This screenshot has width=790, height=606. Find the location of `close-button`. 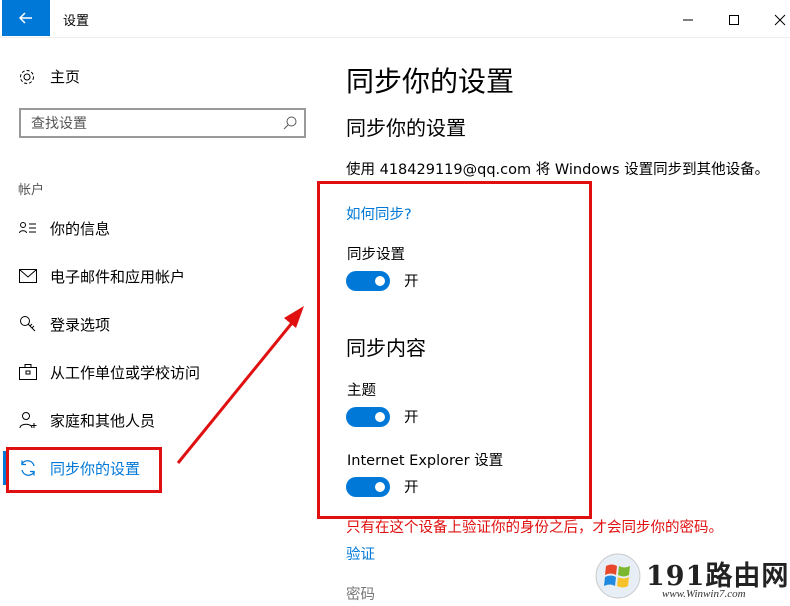

close-button is located at coordinates (773, 20).